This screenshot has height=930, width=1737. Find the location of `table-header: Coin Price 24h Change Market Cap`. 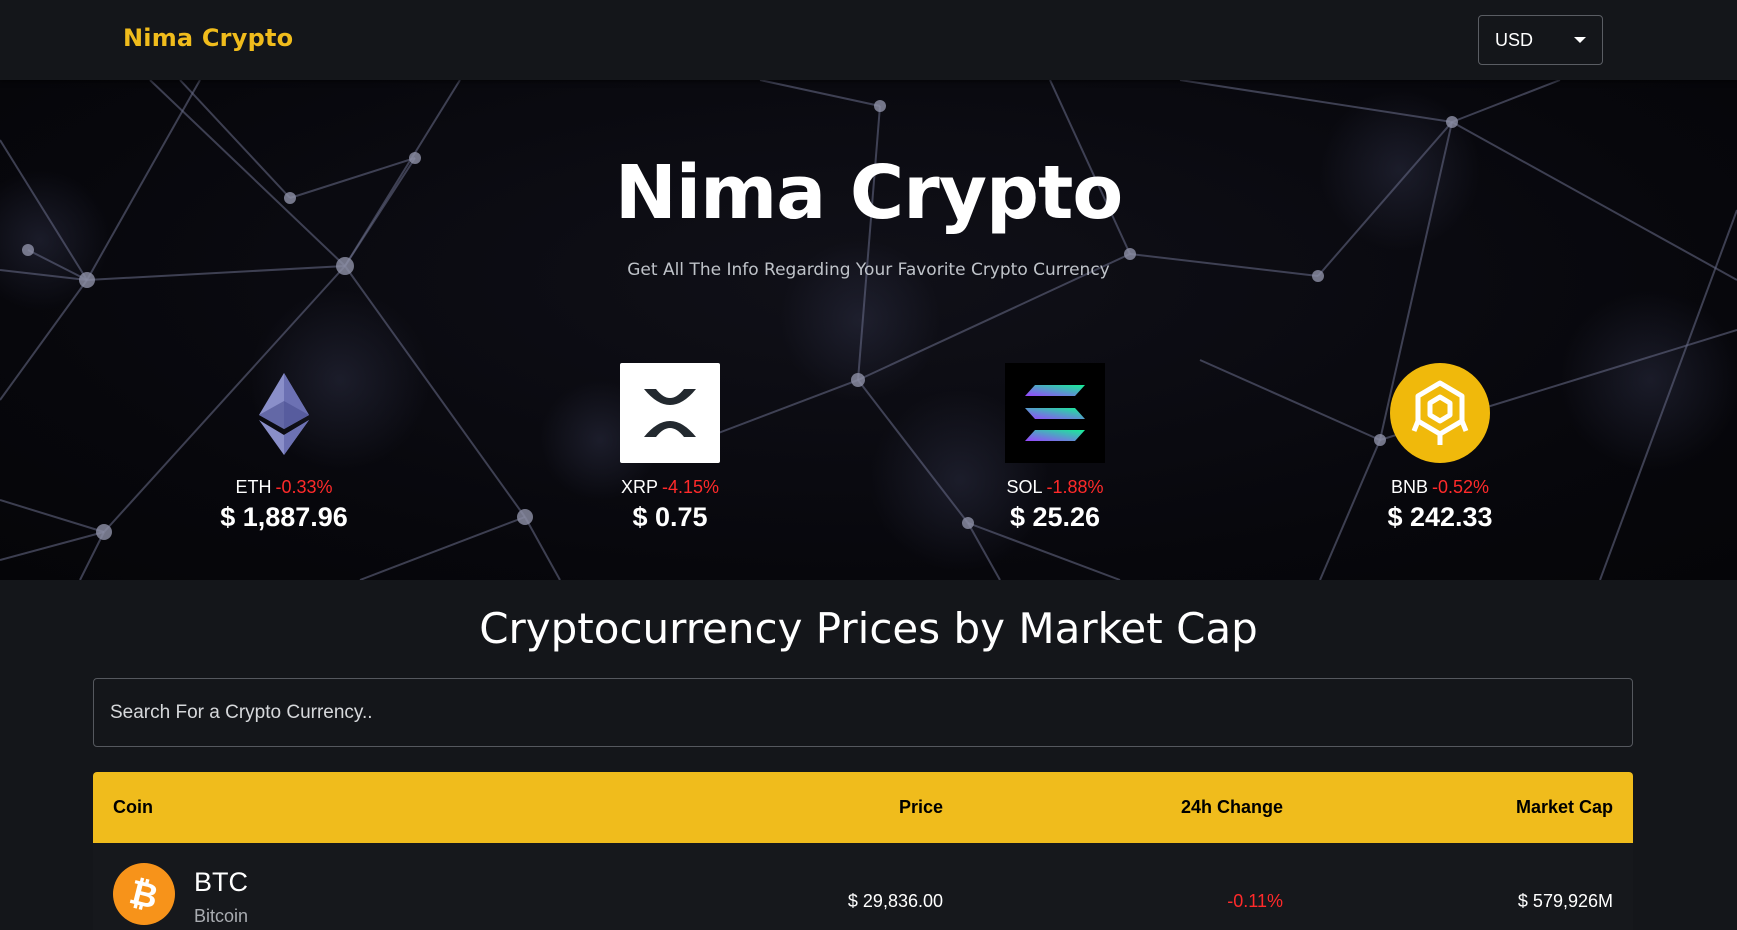

table-header: Coin Price 24h Change Market Cap is located at coordinates (863, 807).